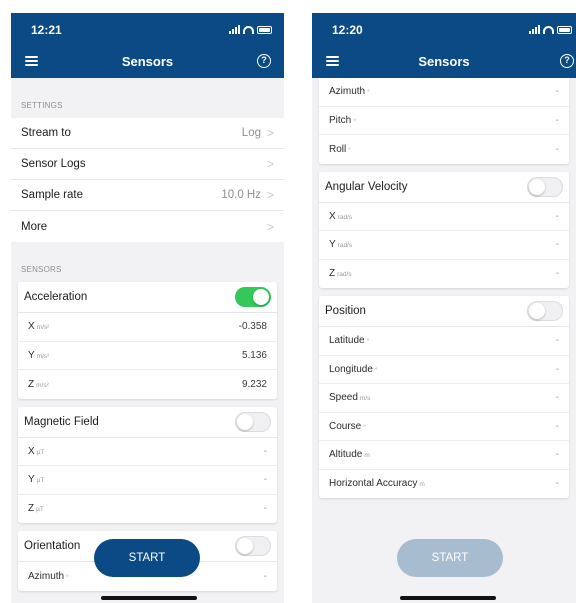  I want to click on row-value: 10.0 Hz, so click(241, 195).